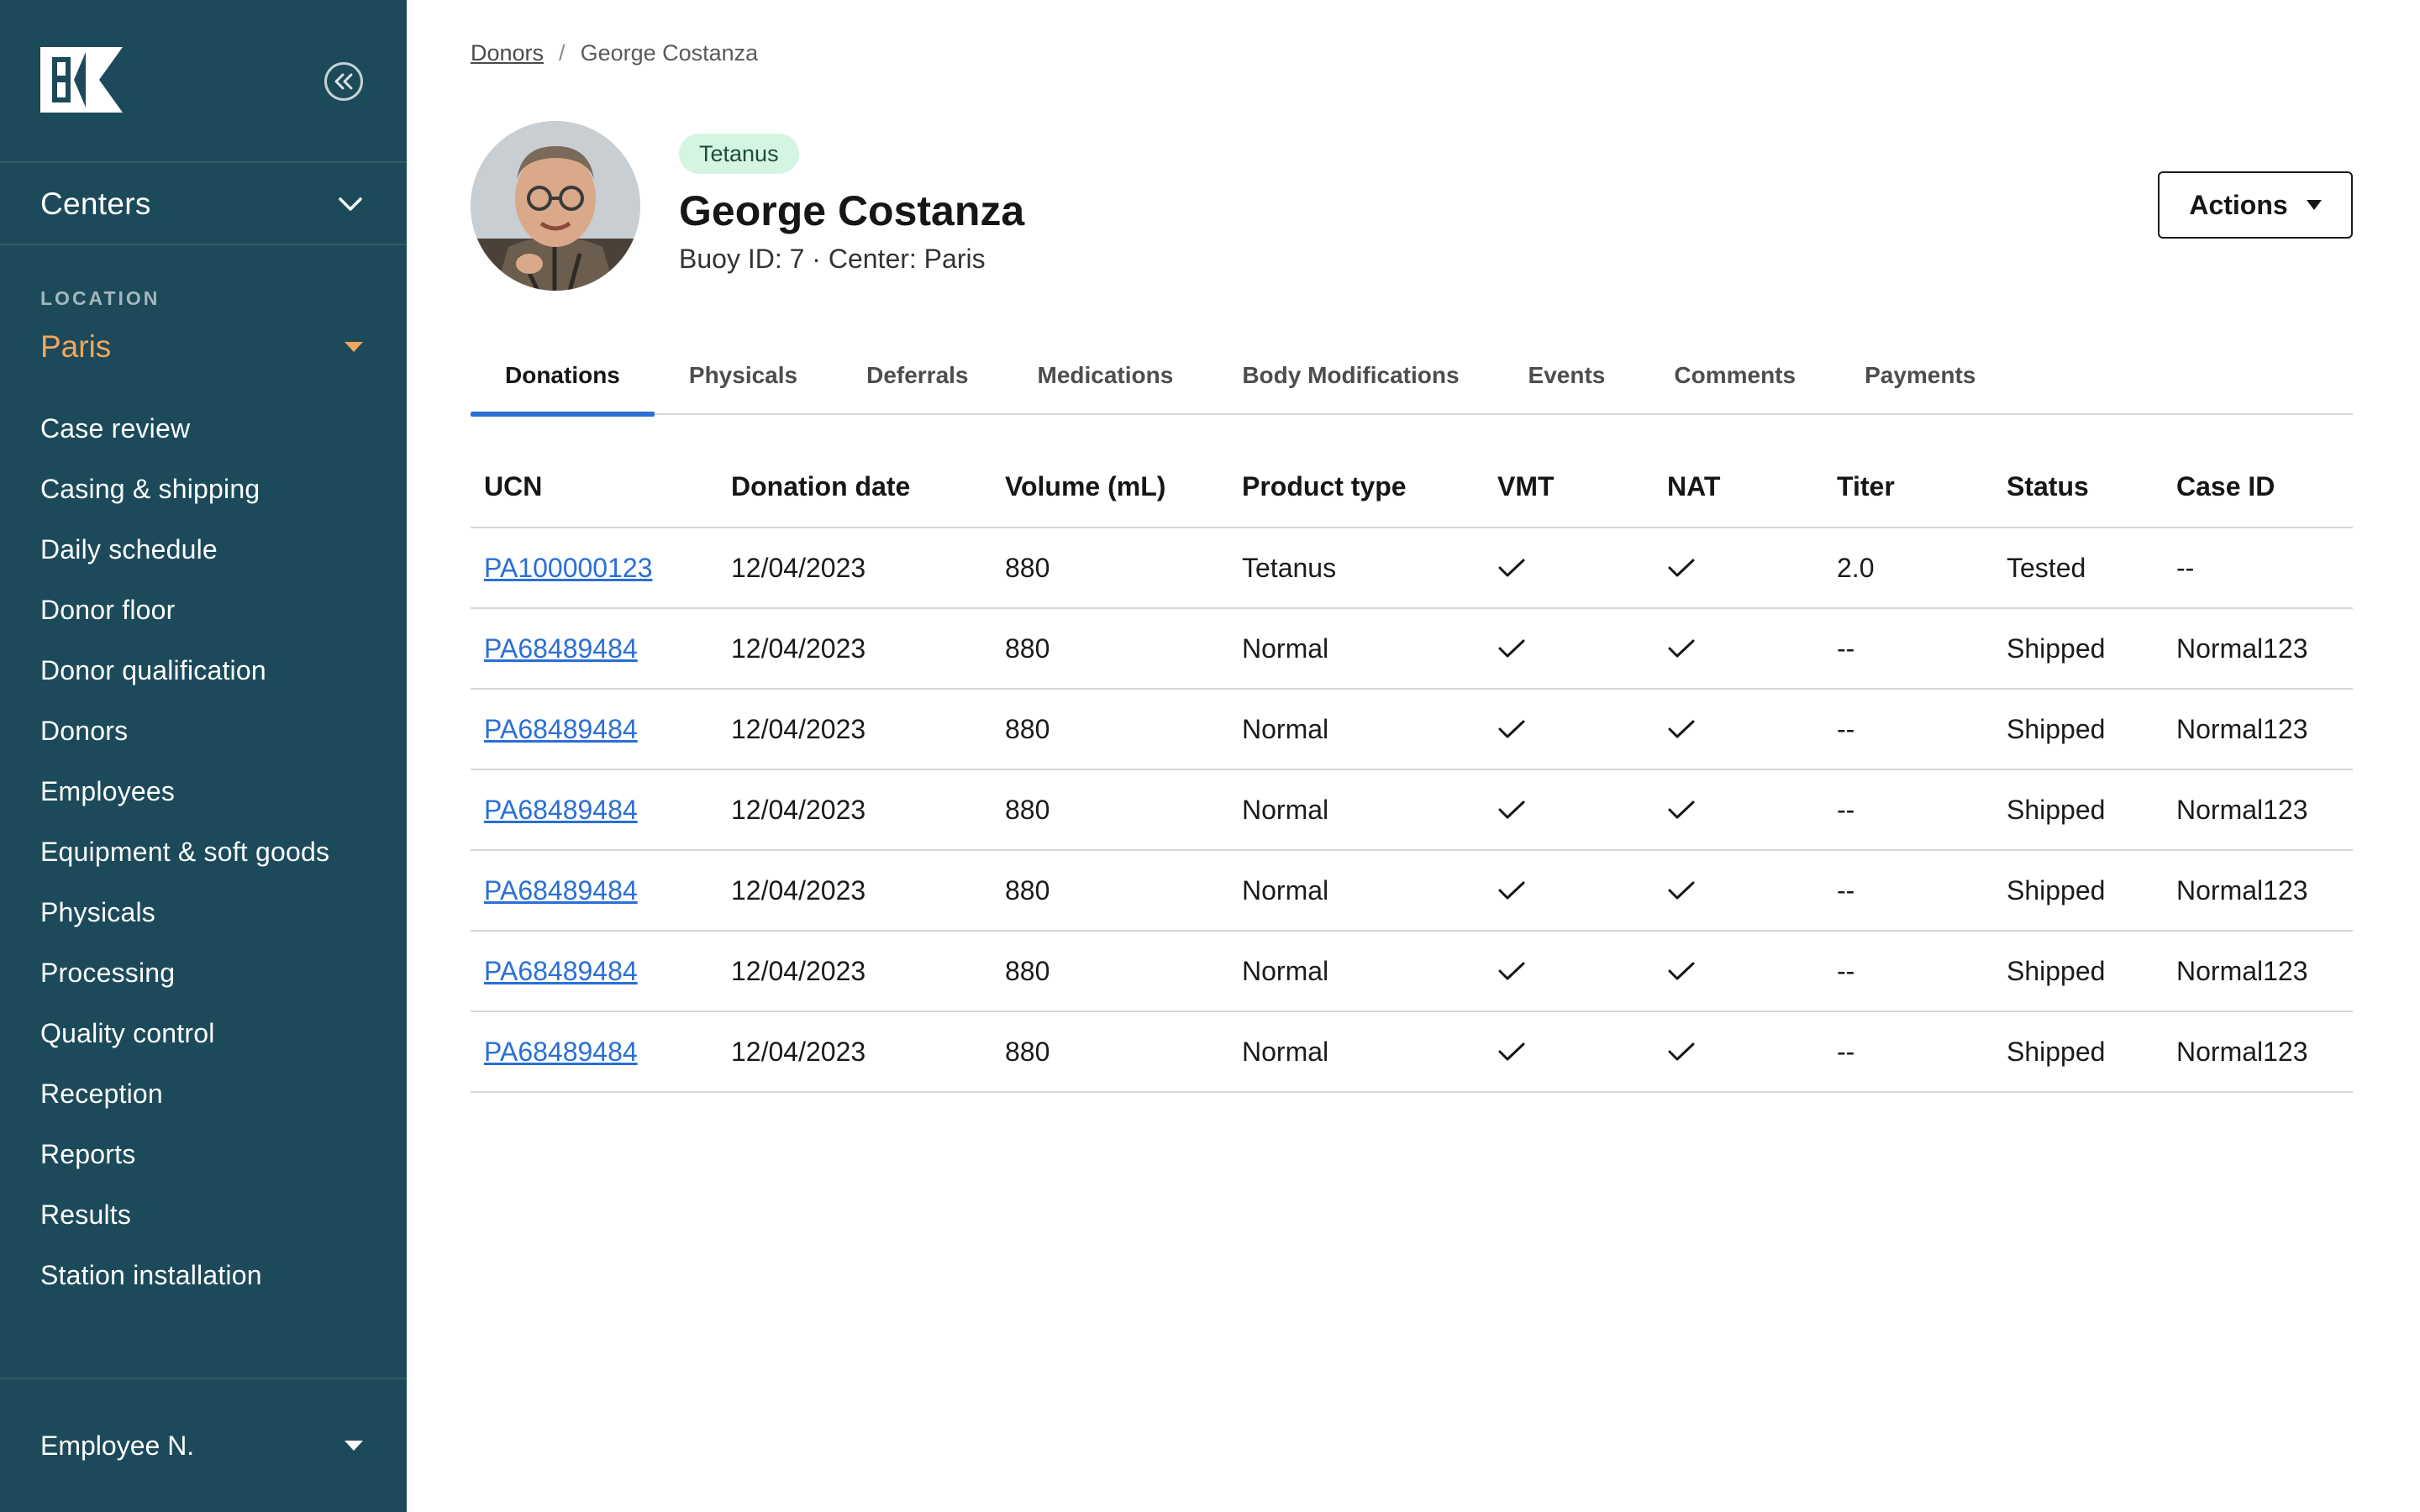 The width and height of the screenshot is (2420, 1512). What do you see at coordinates (563, 376) in the screenshot?
I see `tab-donations: Donations` at bounding box center [563, 376].